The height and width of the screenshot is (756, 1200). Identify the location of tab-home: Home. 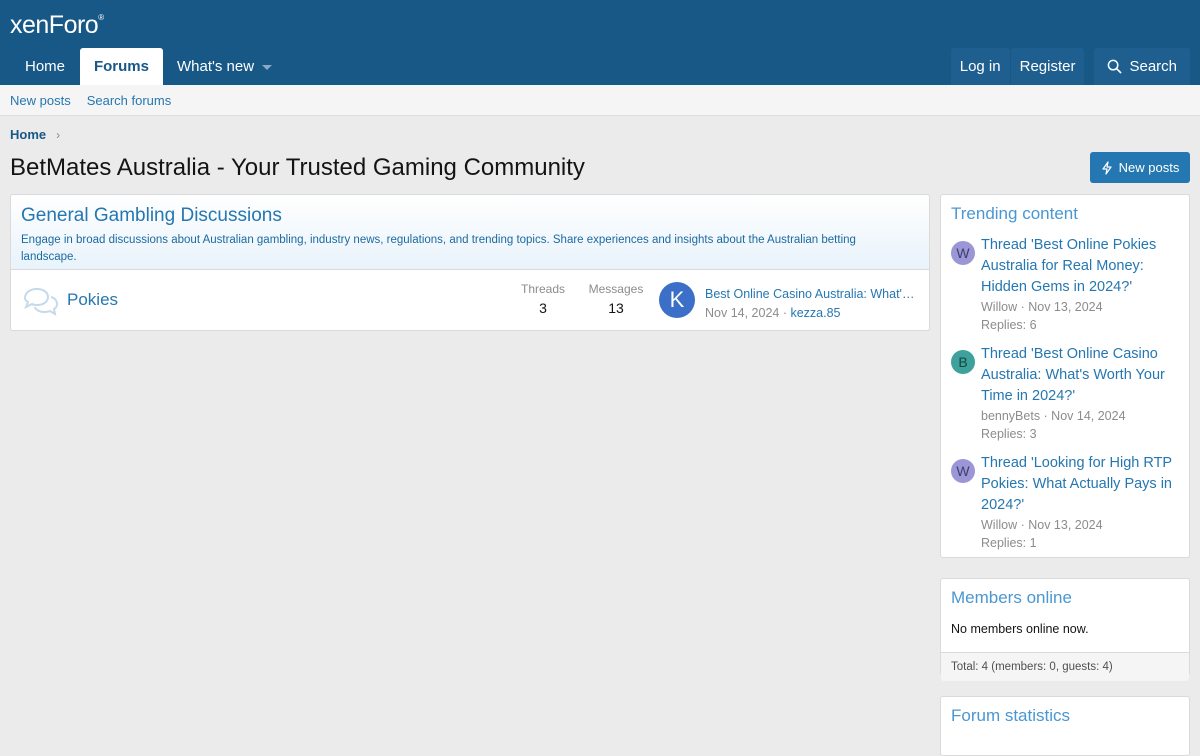
(45, 66).